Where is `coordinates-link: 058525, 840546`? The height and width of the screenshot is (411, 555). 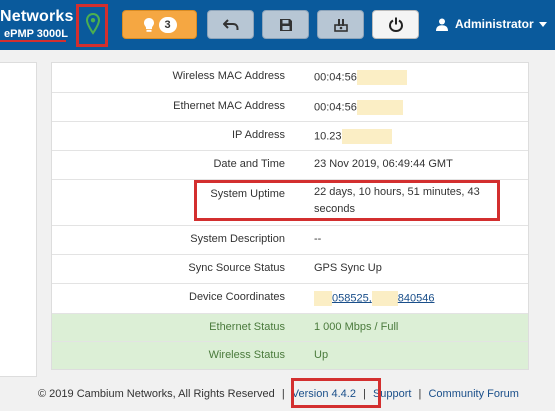
coordinates-link: 058525, 840546 is located at coordinates (374, 298).